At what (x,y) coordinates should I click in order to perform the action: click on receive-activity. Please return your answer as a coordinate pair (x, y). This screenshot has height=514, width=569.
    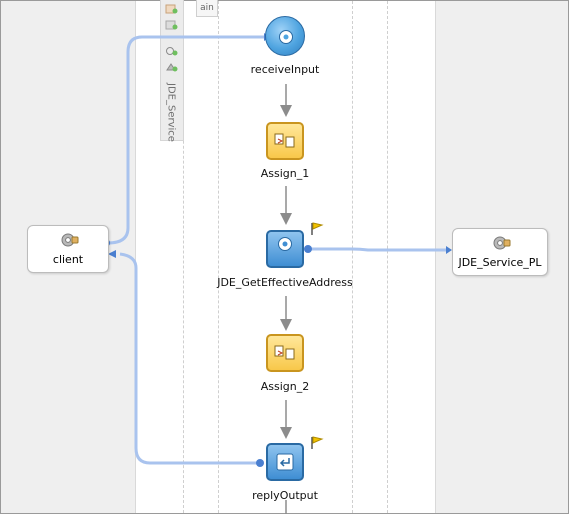
    Looking at the image, I should click on (285, 36).